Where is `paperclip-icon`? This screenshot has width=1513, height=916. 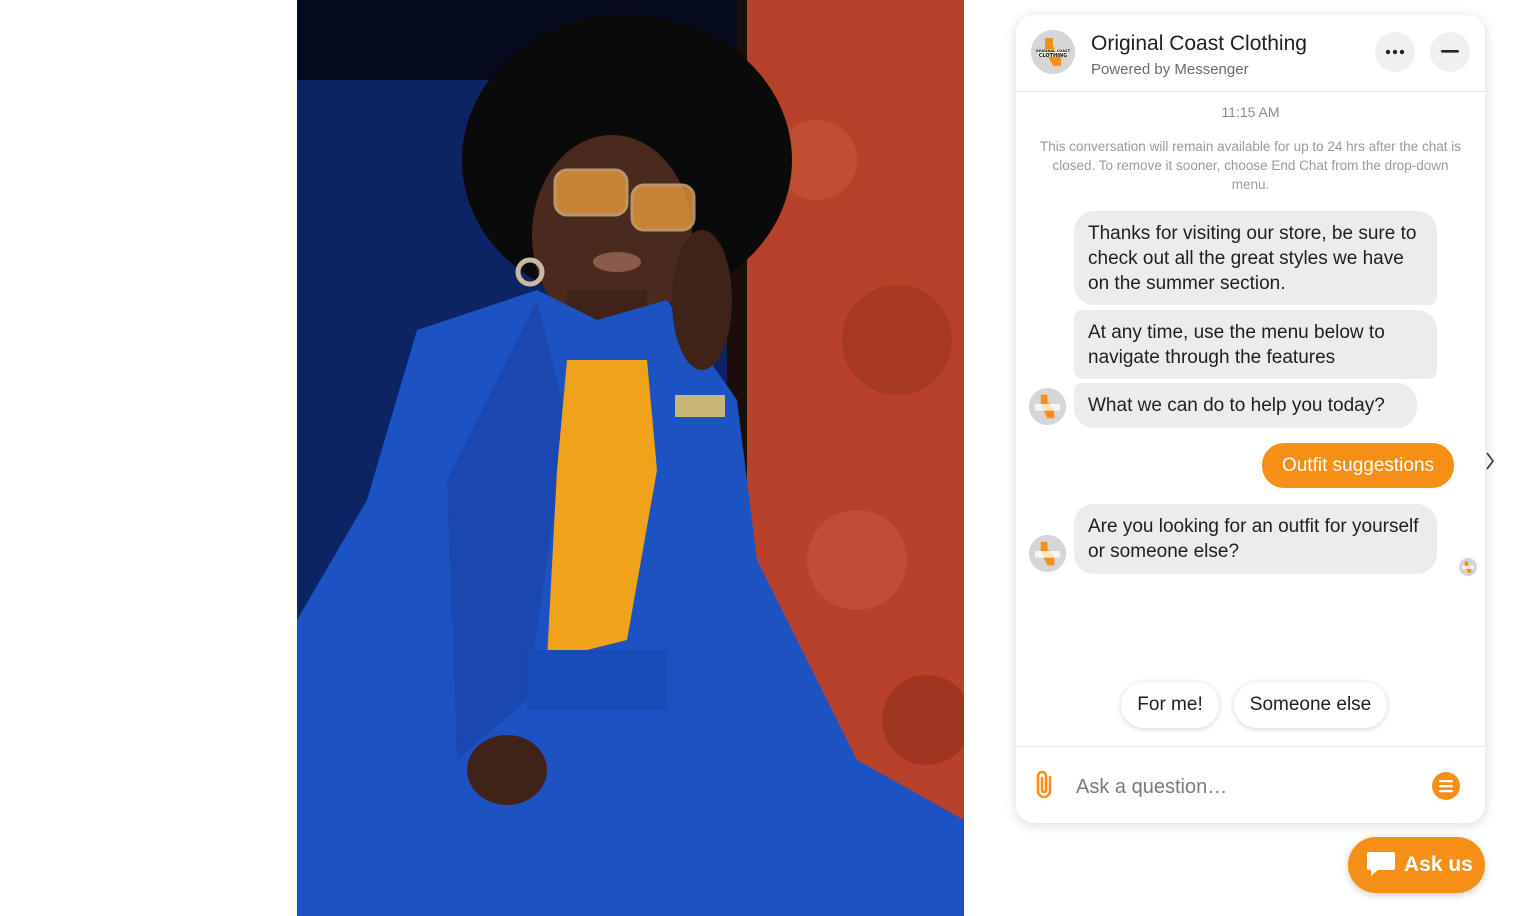
paperclip-icon is located at coordinates (1045, 787).